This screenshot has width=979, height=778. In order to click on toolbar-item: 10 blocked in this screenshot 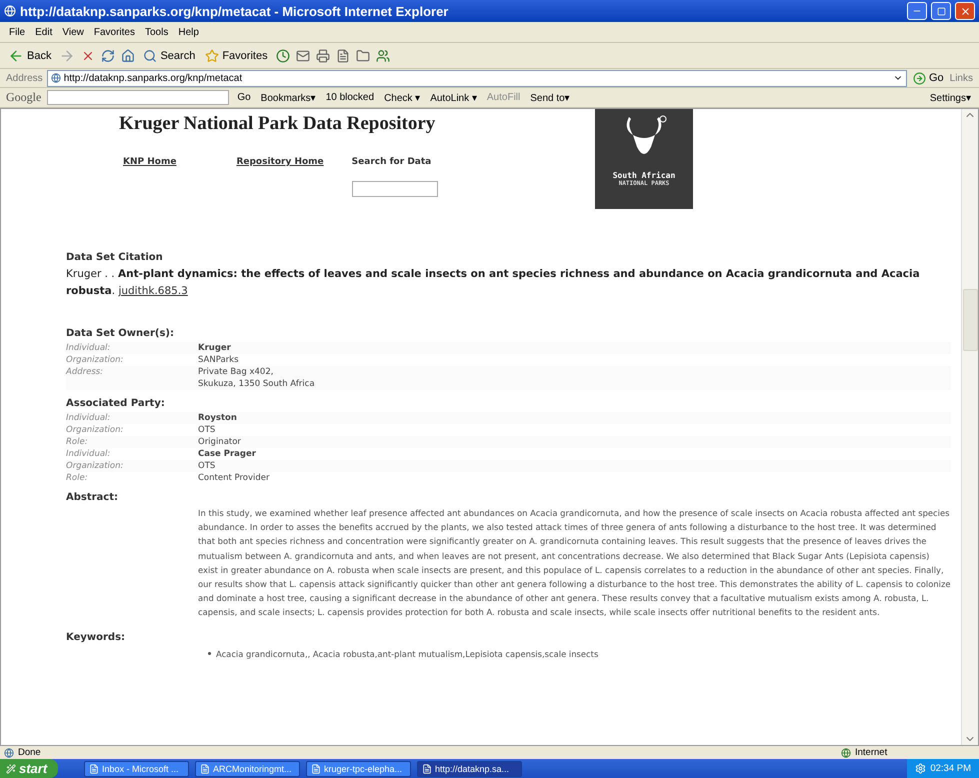, I will do `click(350, 97)`.